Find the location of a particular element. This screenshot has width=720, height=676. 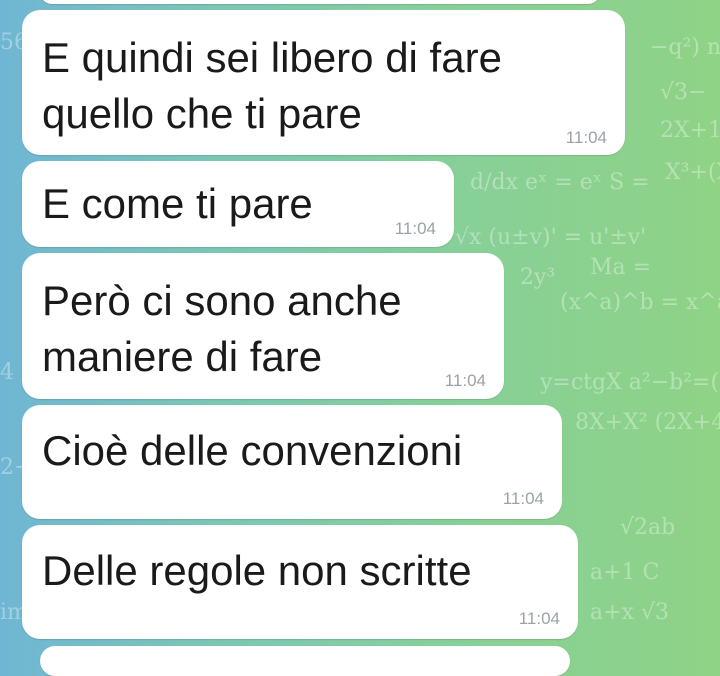

message-text: Però ci sono anche maniere di fare is located at coordinates (222, 328).